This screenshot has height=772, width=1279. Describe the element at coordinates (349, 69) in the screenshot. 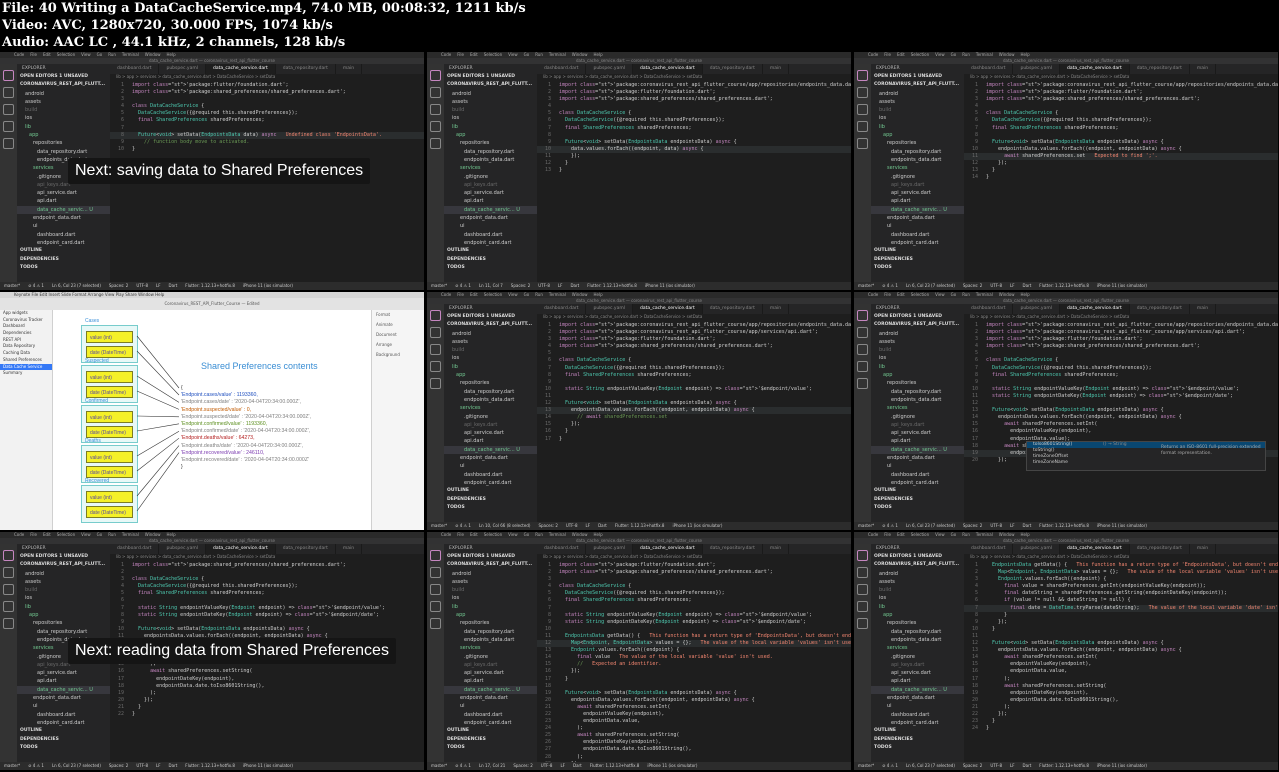

I see `editor-tab: main` at that location.